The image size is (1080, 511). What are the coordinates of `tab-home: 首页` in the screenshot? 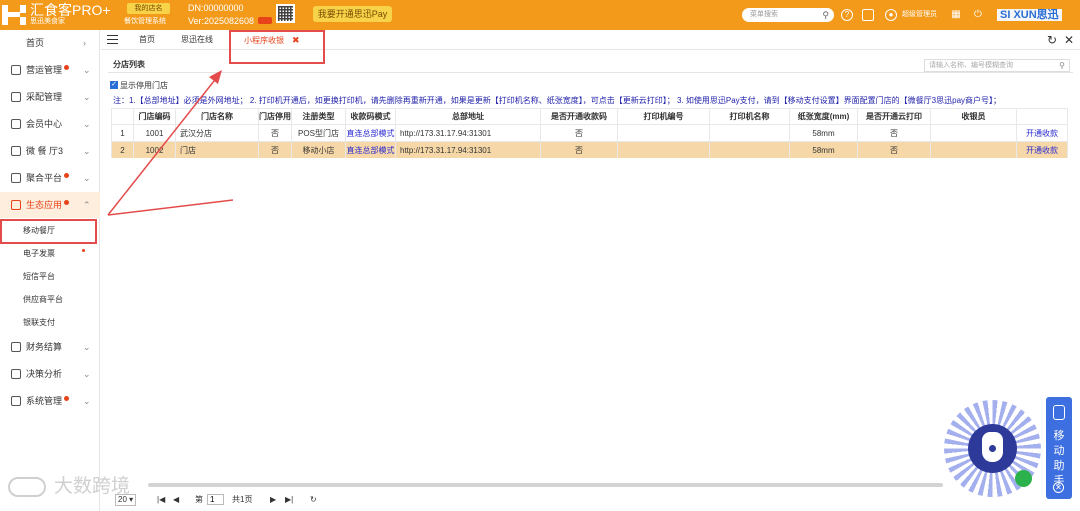 It's located at (147, 40).